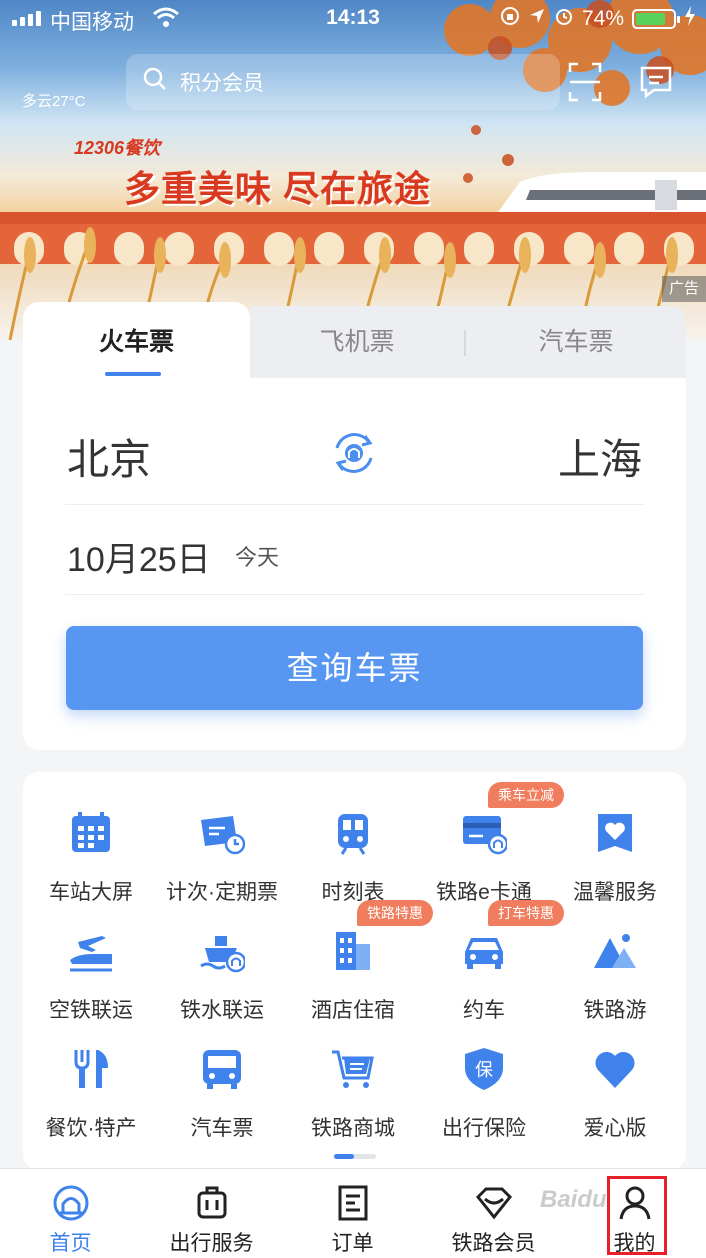 This screenshot has width=706, height=1258. What do you see at coordinates (615, 1128) in the screenshot?
I see `service-label: 爱心版` at bounding box center [615, 1128].